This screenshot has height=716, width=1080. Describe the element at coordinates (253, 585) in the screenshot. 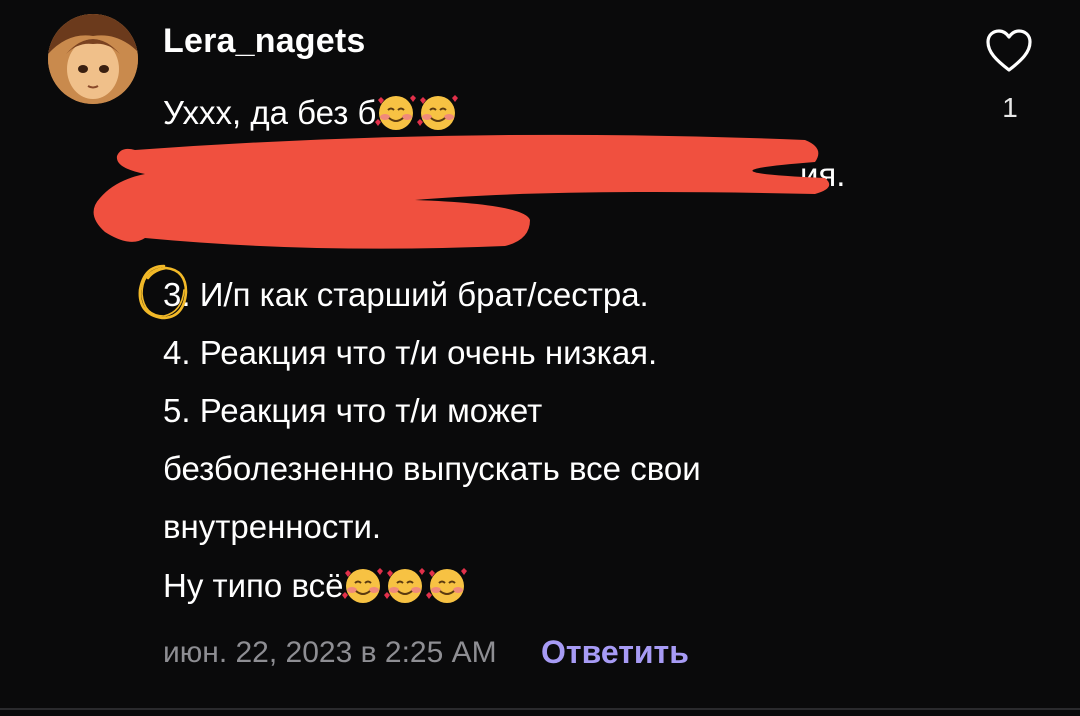

I see `comment-line-text: Ну типо всё` at that location.